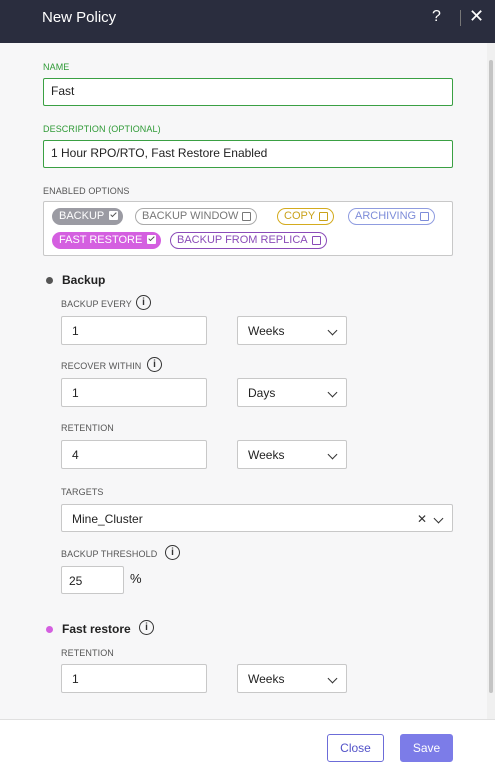 The width and height of the screenshot is (495, 773). What do you see at coordinates (266, 679) in the screenshot?
I see `fast-restore-retention-unit-value: Weeks` at bounding box center [266, 679].